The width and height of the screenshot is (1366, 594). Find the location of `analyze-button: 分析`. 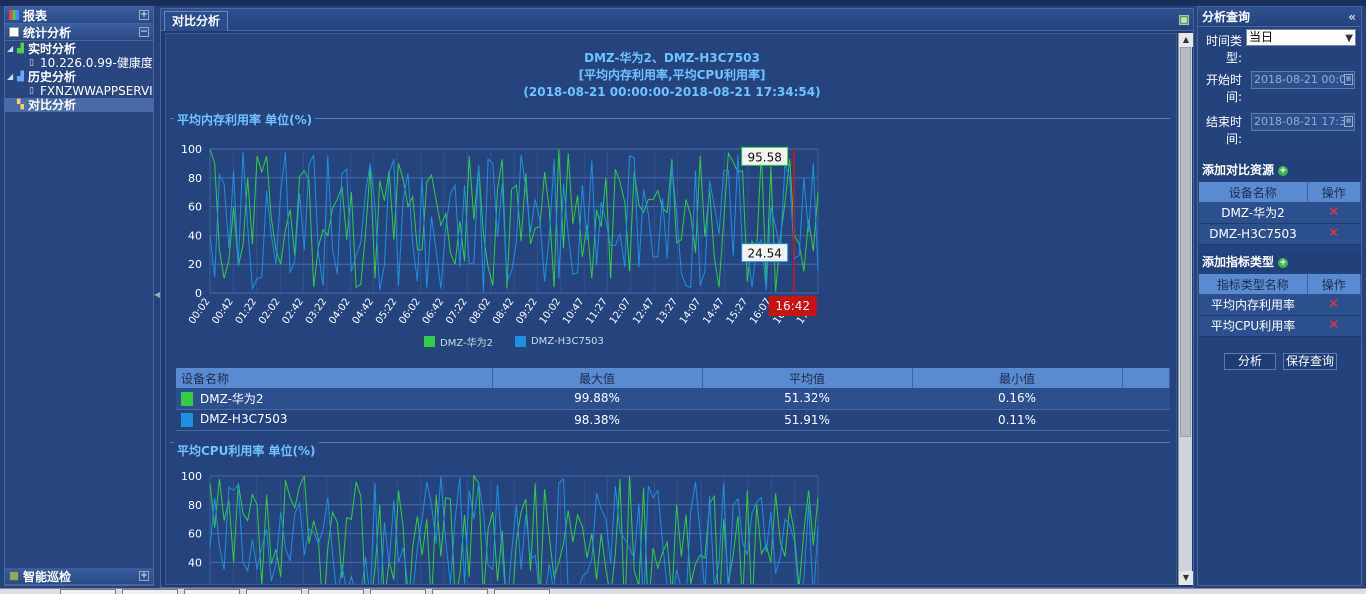

analyze-button: 分析 is located at coordinates (1250, 361).